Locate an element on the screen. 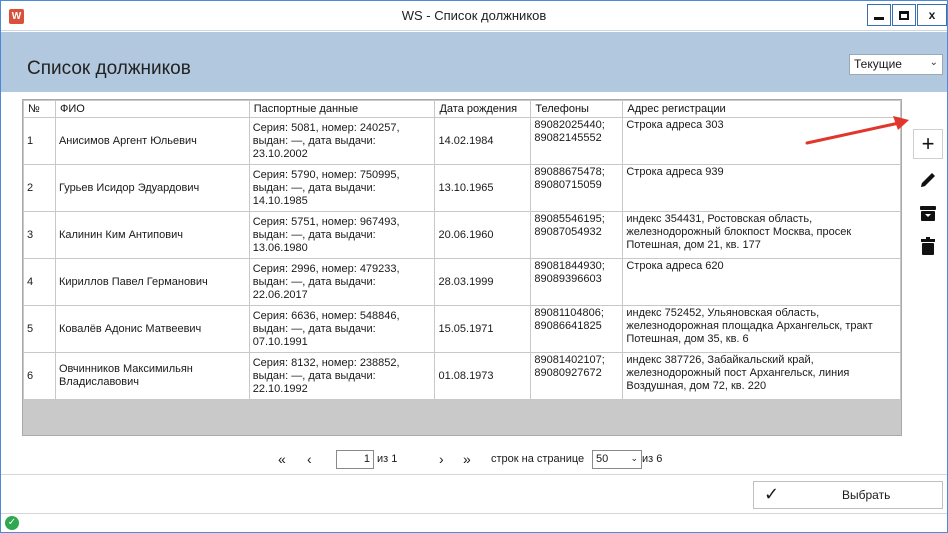  page-header: Список должников is located at coordinates (474, 62).